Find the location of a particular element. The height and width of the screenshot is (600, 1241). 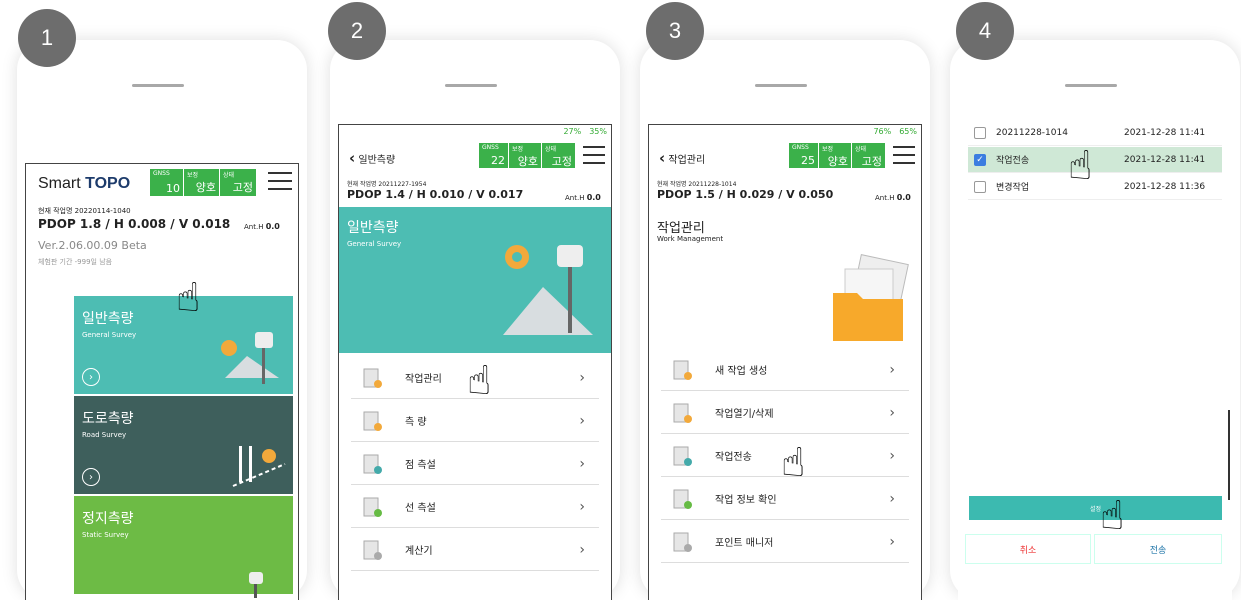

pdop-readout: PDOP 1.5 / H 0.029 / V 0.050 is located at coordinates (745, 194).